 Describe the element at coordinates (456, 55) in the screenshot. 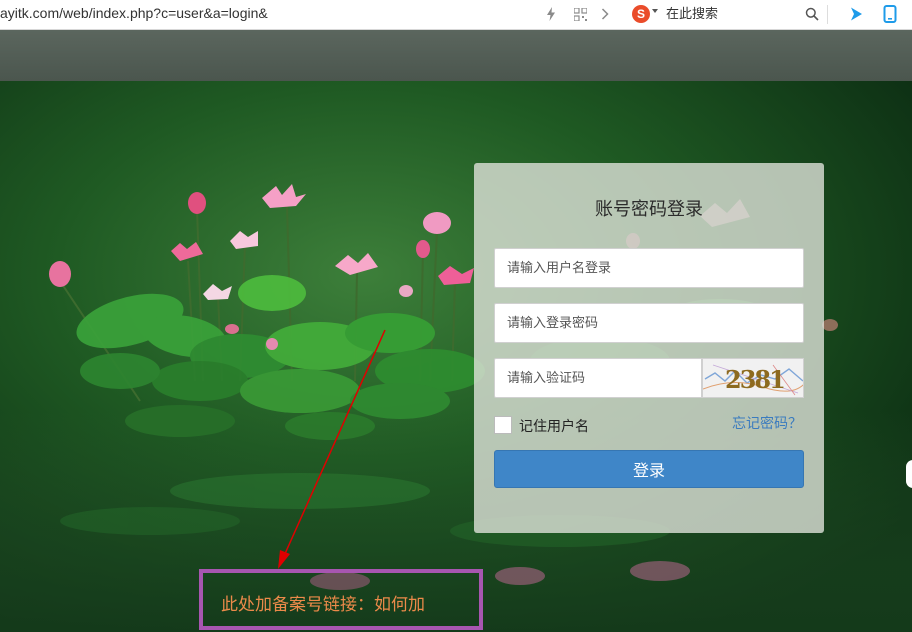

I see `page-header` at that location.